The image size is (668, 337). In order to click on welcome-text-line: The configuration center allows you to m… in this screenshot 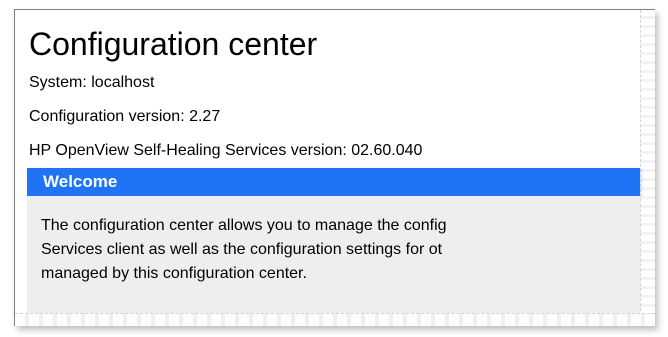, I will do `click(244, 225)`.